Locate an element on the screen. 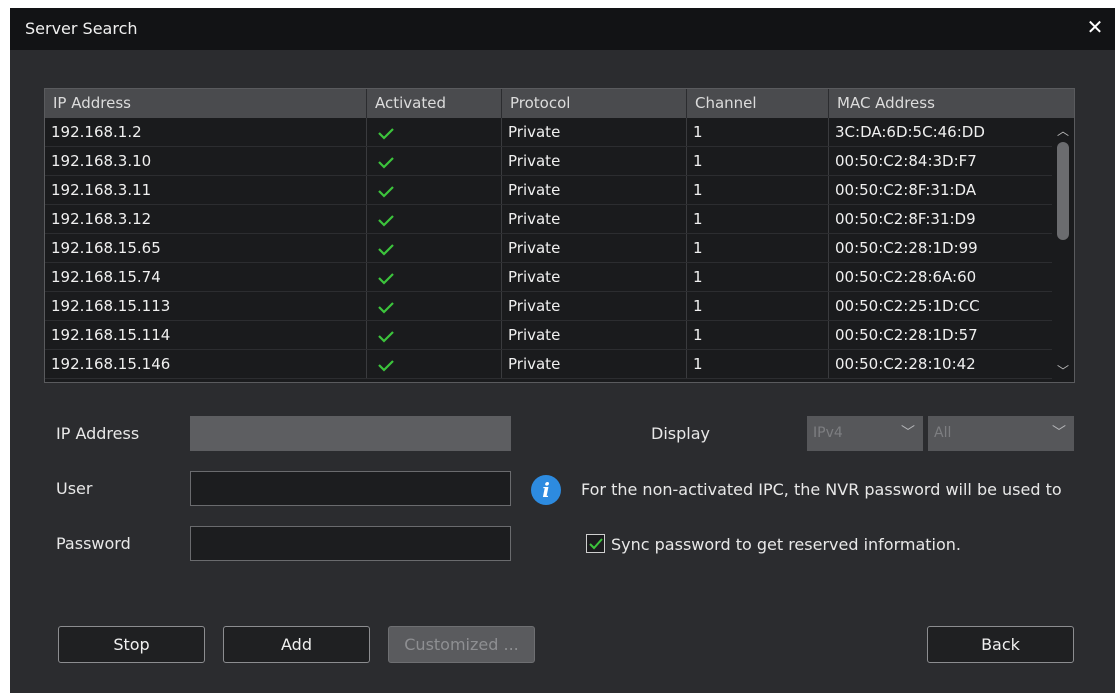 The image size is (1115, 693). scroll-up-icon: ︿ is located at coordinates (1063, 130).